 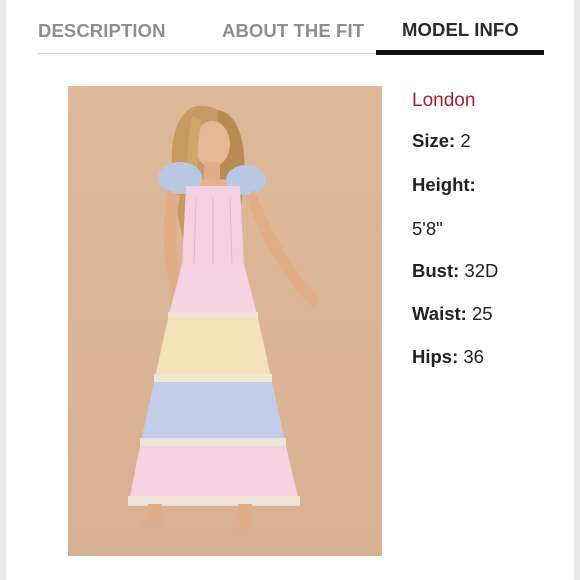 I want to click on left-edge-divider, so click(x=3, y=290).